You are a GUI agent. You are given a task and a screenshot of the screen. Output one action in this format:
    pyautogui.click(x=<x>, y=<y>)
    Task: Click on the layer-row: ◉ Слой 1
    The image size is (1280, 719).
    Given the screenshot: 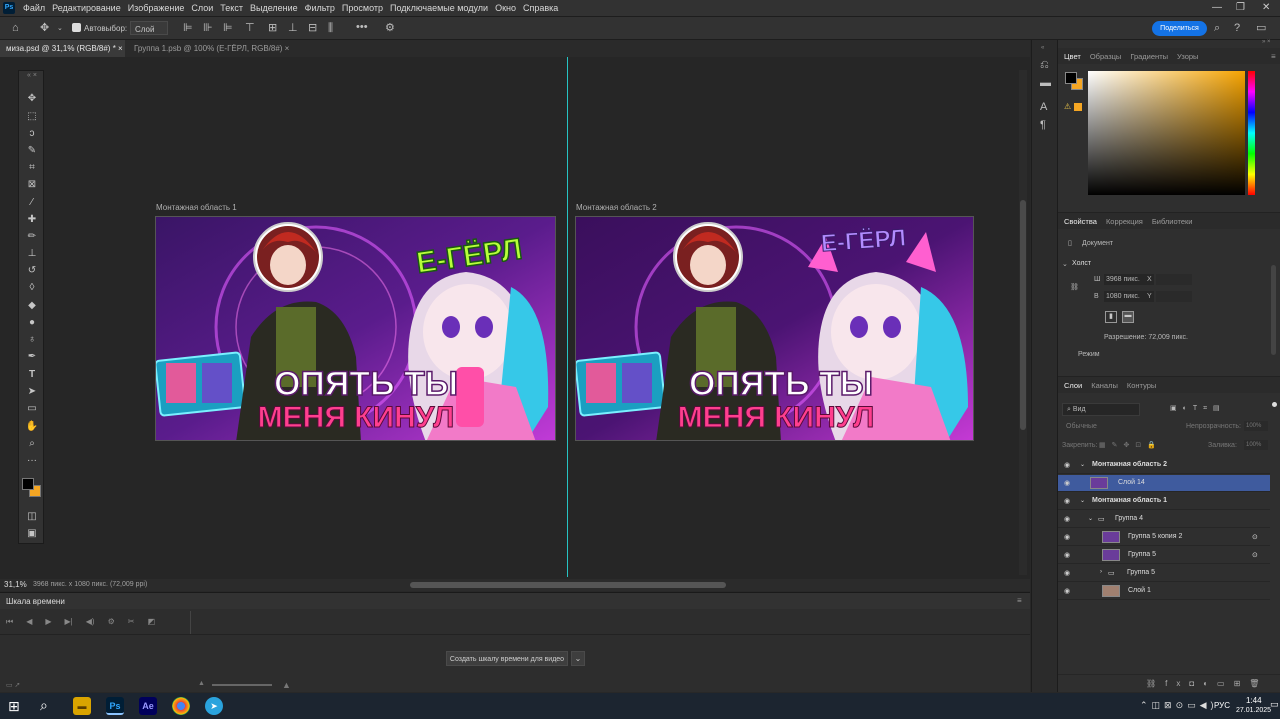 What is the action you would take?
    pyautogui.click(x=1164, y=591)
    